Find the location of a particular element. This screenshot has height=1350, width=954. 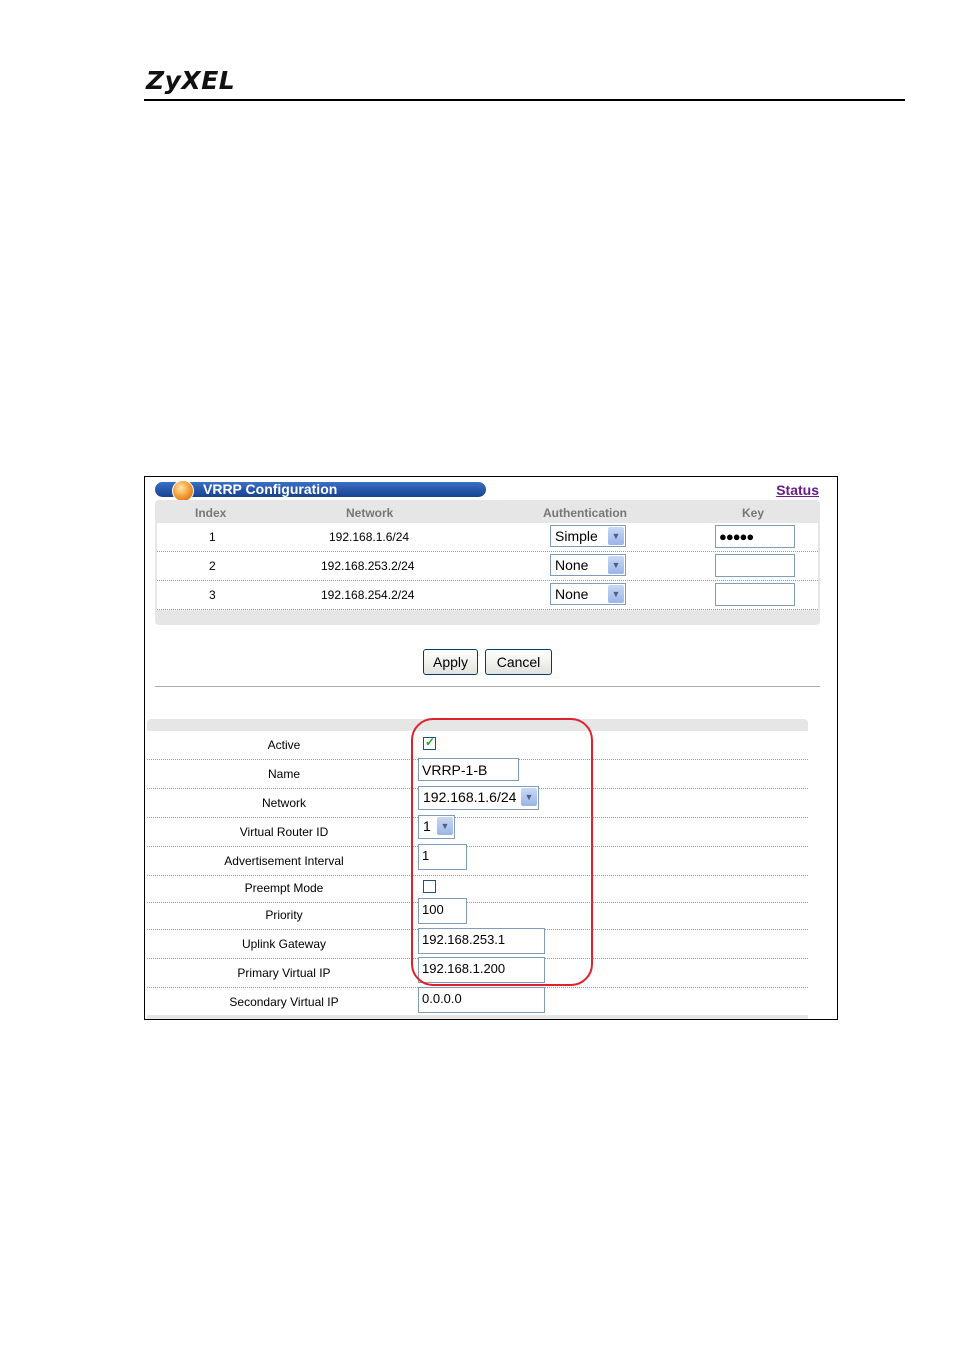

authentication-select: Simple ▼ is located at coordinates (588, 536).